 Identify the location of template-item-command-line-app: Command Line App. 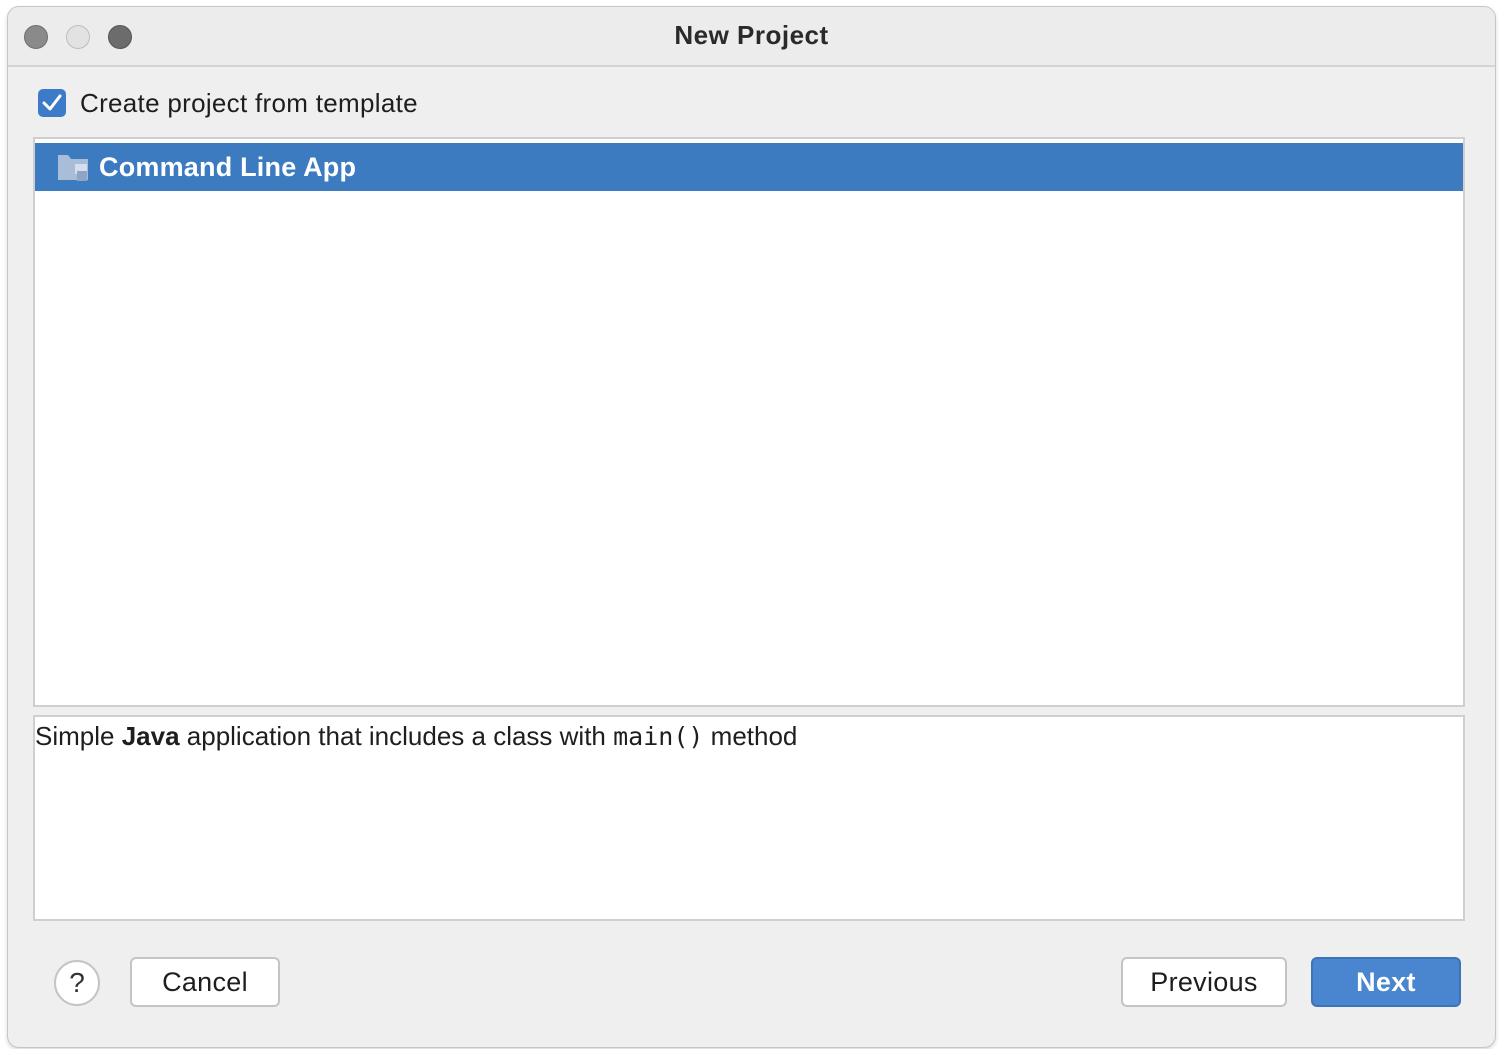
(749, 167).